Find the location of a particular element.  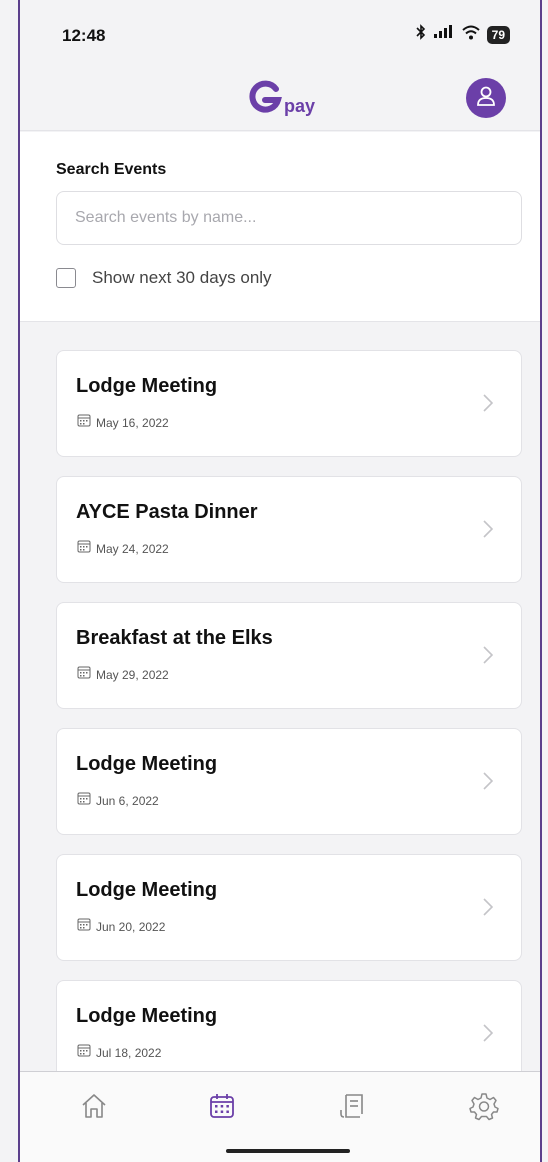

event-date: May 24, 2022 is located at coordinates (132, 548).